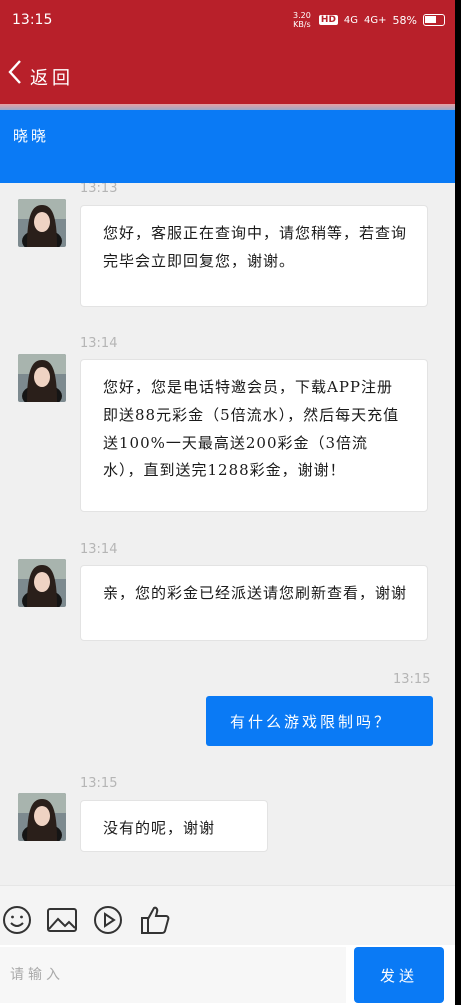 Image resolution: width=461 pixels, height=1005 pixels. Describe the element at coordinates (155, 920) in the screenshot. I see `thumbs-up-icon` at that location.